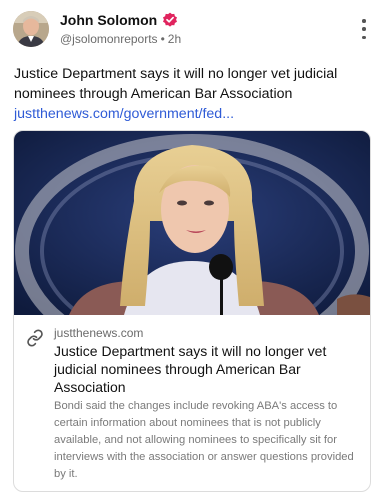 This screenshot has width=383, height=500. Describe the element at coordinates (174, 39) in the screenshot. I see `post-time: 2h` at that location.